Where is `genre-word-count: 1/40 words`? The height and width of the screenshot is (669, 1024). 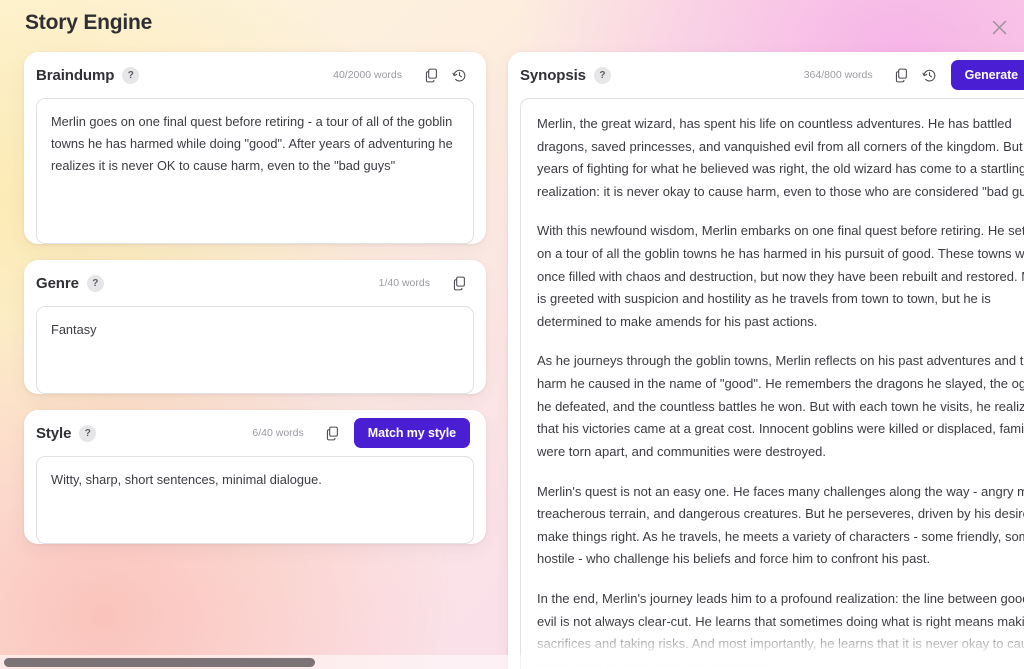
genre-word-count: 1/40 words is located at coordinates (404, 283).